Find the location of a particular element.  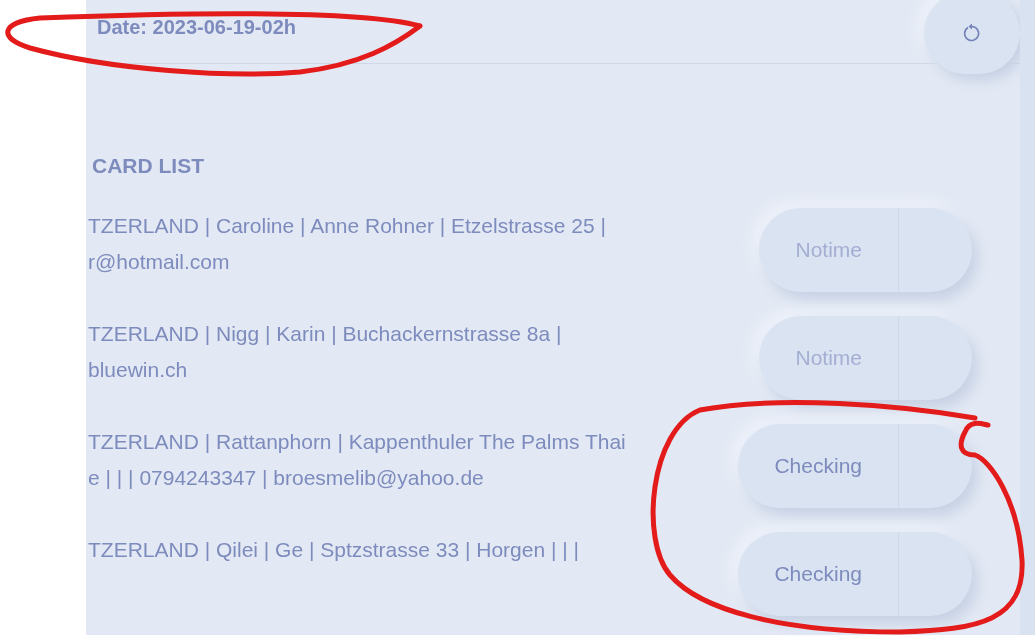

card-entry: TZERLAND | Nigg | Karin | Buchackernstrasse 8a | bluewin.ch is located at coordinates (325, 352).